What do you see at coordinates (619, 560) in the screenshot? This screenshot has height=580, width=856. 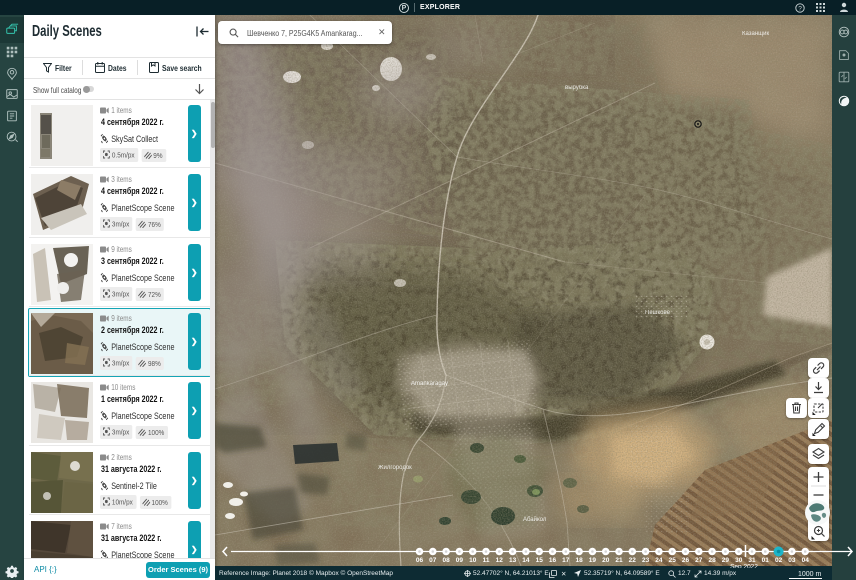 I see `svg-text: 21` at bounding box center [619, 560].